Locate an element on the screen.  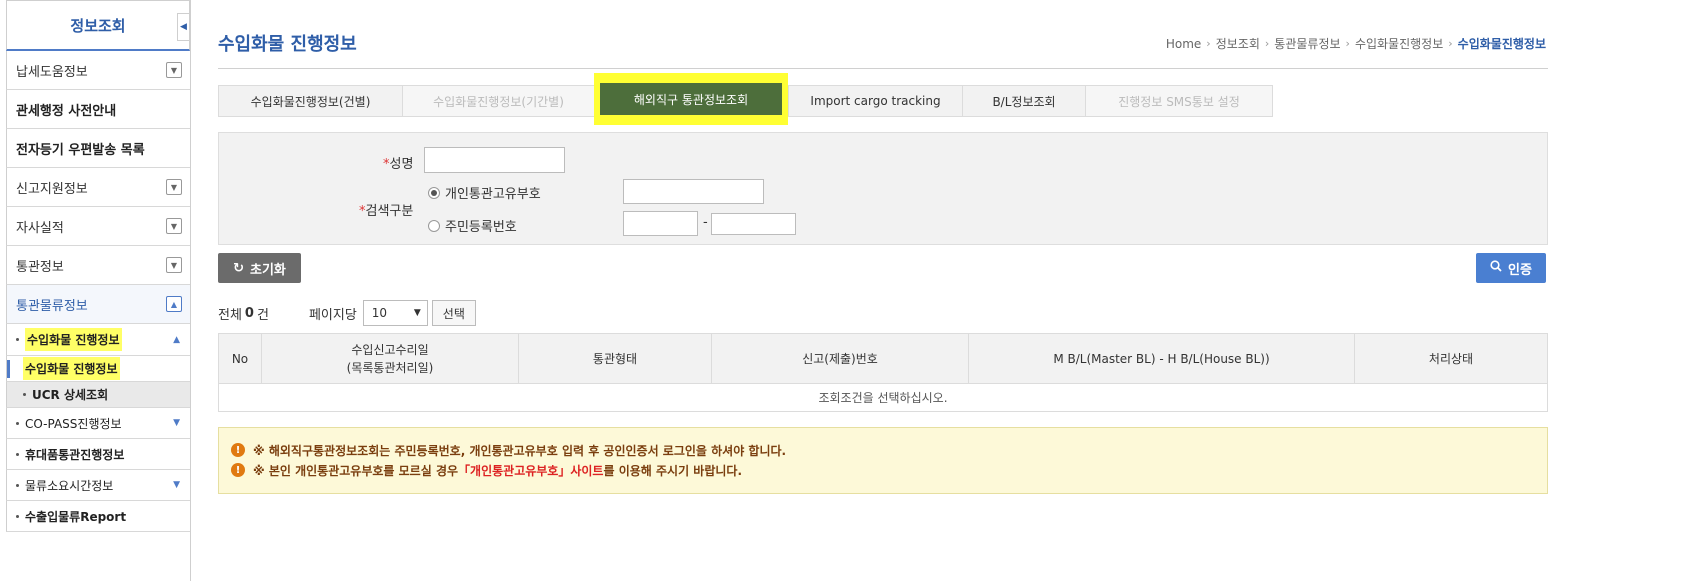
name-input is located at coordinates (494, 160).